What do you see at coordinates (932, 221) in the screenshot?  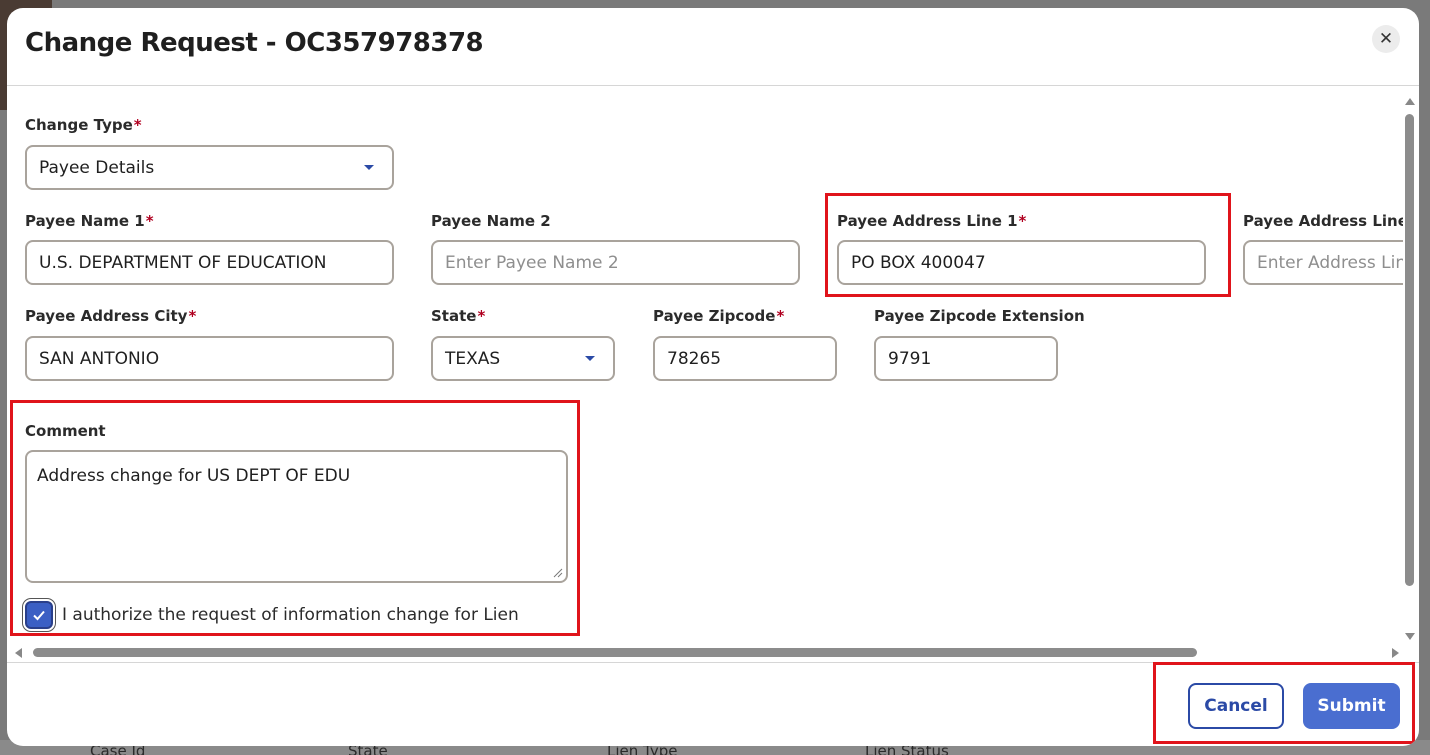 I see `payee-address-line-1-label: Payee Address Line 1*` at bounding box center [932, 221].